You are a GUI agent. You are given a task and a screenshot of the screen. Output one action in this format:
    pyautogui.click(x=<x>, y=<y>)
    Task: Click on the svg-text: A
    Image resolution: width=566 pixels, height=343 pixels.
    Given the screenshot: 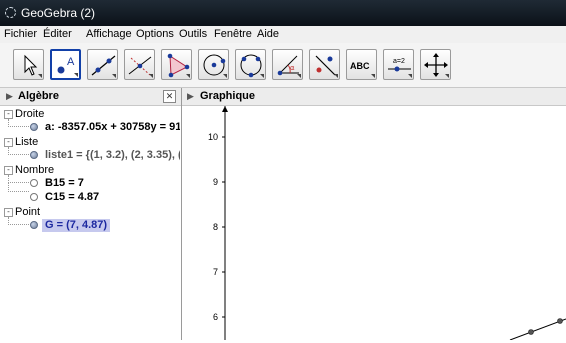 What is the action you would take?
    pyautogui.click(x=71, y=62)
    